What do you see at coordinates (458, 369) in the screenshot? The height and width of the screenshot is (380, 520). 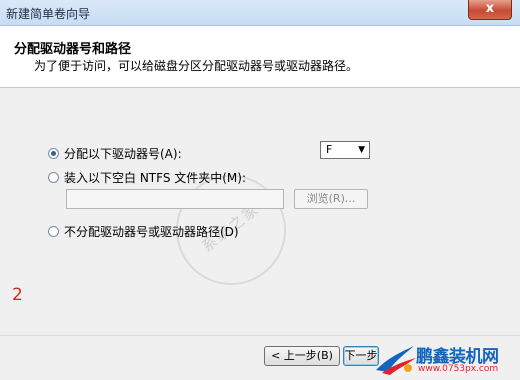 I see `logo-url: www.0753px.com` at bounding box center [458, 369].